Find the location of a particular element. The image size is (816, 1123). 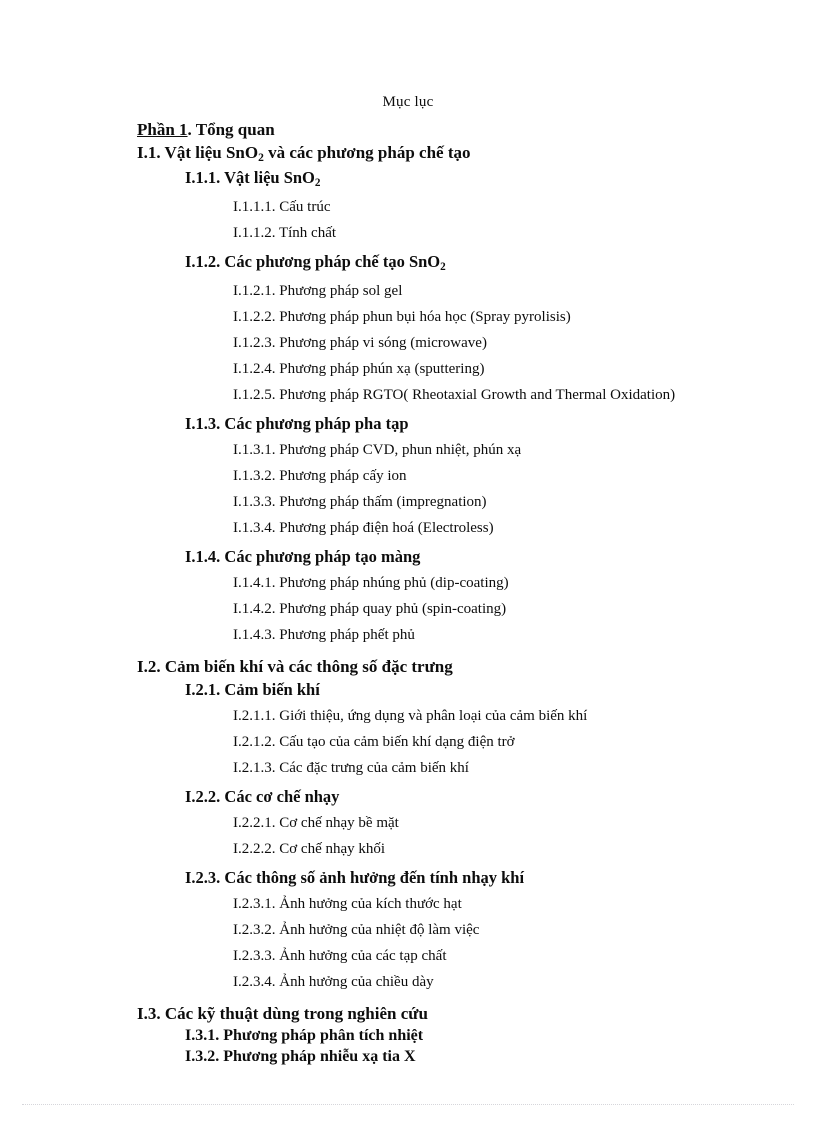

toc-entry-level-2: I.1.2. Các phương pháp chế tạo SnO2 is located at coordinates (451, 263).